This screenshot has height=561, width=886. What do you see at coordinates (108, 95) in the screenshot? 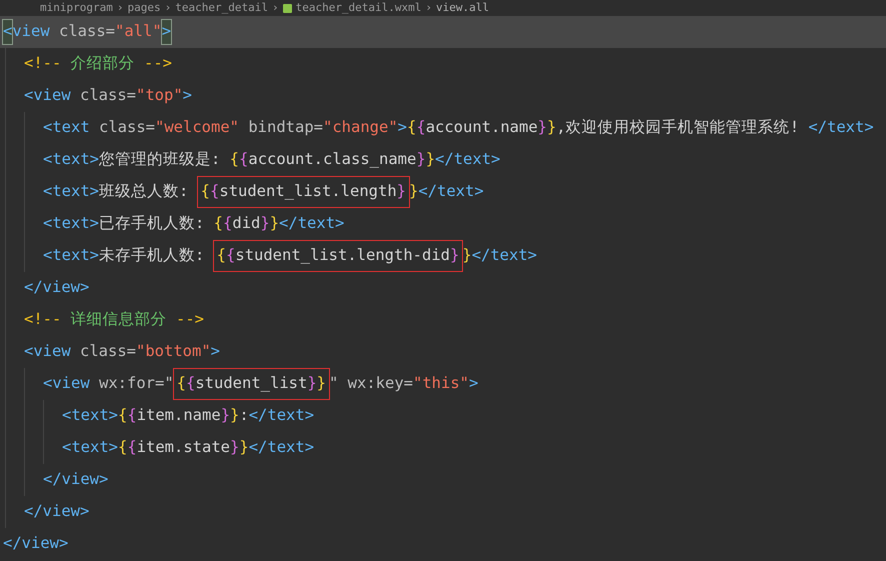
I see `code-text: <view class="top">` at bounding box center [108, 95].